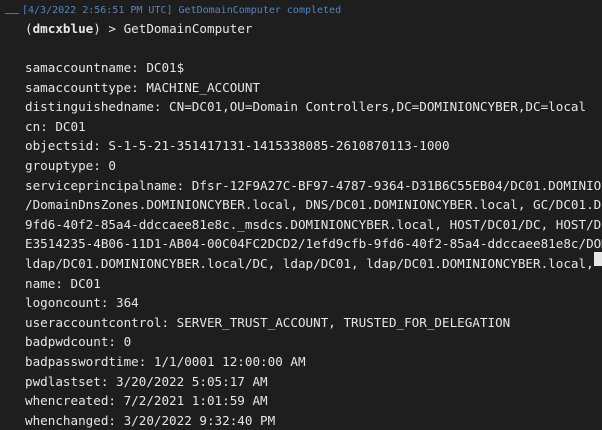 This screenshot has height=430, width=602. What do you see at coordinates (105, 67) in the screenshot?
I see `output-line: samaccountname: DC01$` at bounding box center [105, 67].